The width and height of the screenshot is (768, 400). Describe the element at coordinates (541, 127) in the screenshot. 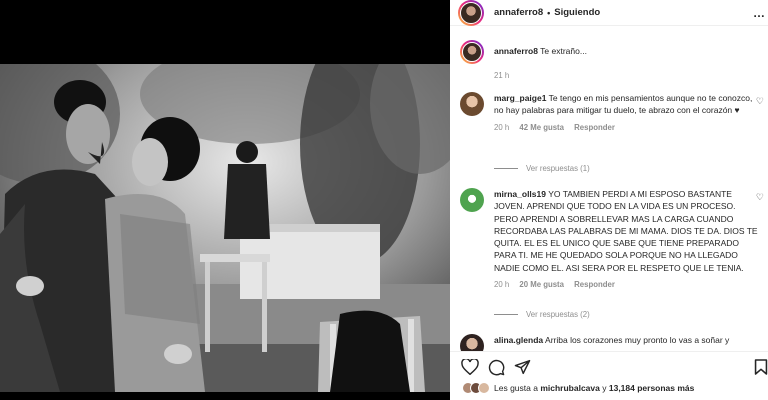

I see `comment-likes: 42 Me gusta` at that location.